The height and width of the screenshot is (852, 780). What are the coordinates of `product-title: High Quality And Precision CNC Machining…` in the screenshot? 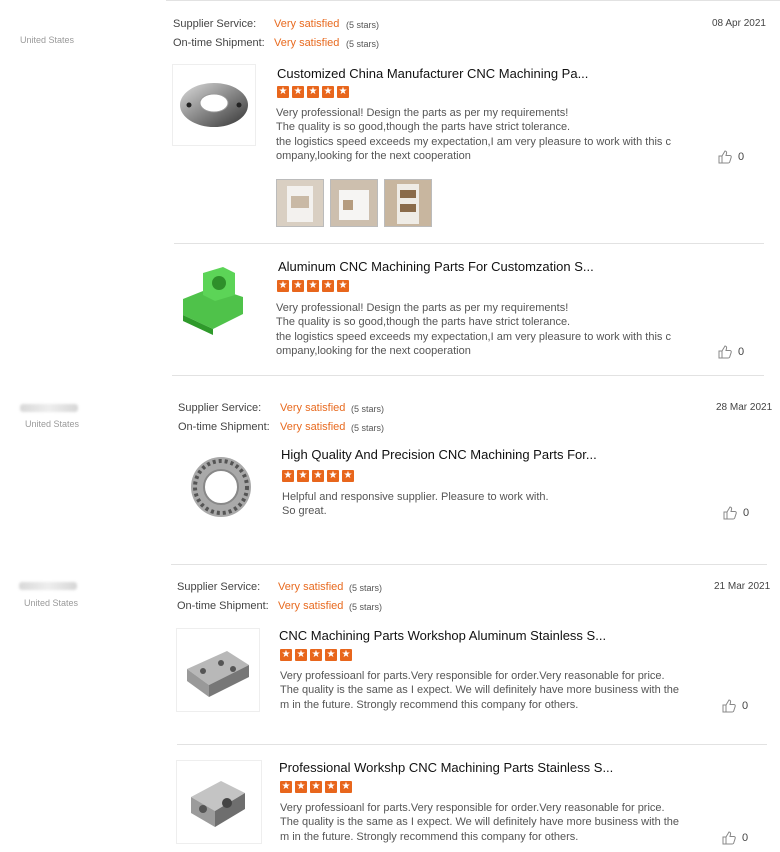 It's located at (439, 454).